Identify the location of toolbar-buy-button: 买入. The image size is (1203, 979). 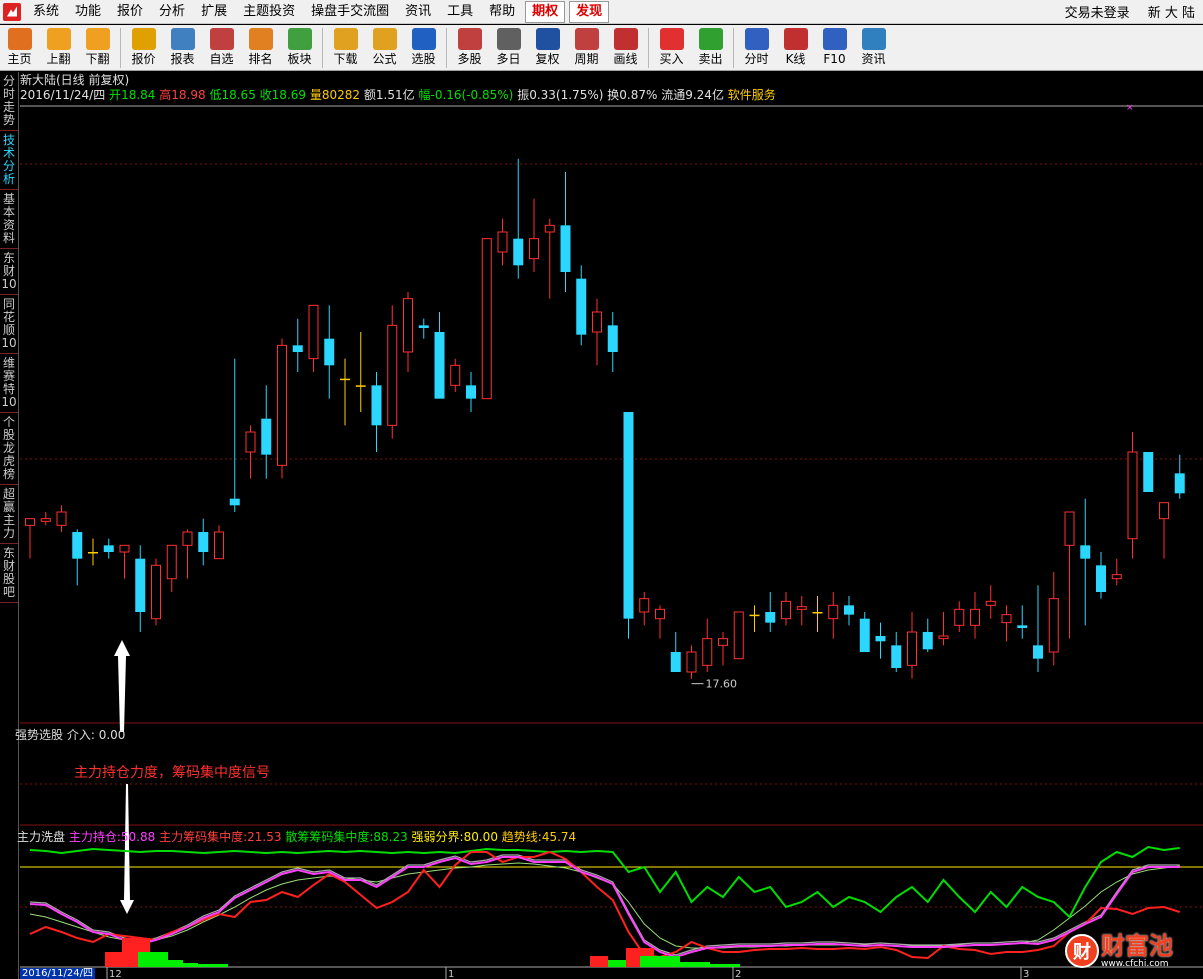
(671, 48).